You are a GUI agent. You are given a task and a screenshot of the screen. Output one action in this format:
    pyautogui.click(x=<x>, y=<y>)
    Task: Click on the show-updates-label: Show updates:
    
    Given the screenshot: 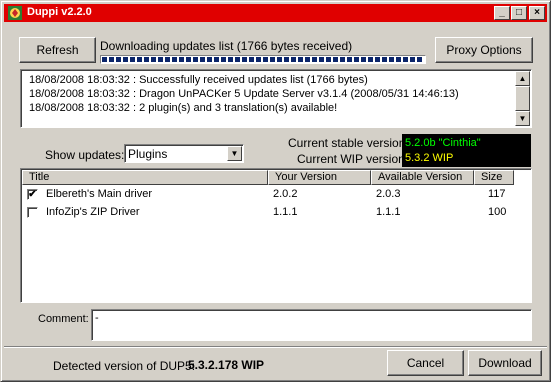 What is the action you would take?
    pyautogui.click(x=85, y=155)
    